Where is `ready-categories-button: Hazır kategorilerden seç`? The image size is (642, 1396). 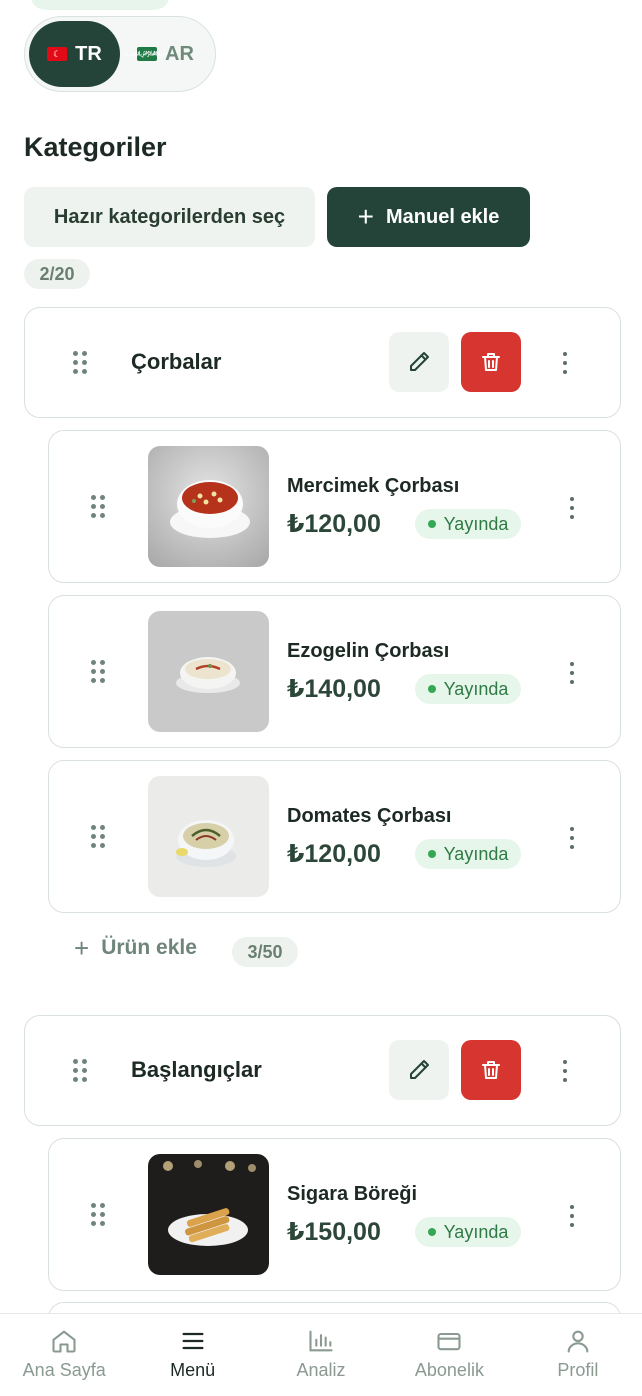
ready-categories-button: Hazır kategorilerden seç is located at coordinates (169, 217).